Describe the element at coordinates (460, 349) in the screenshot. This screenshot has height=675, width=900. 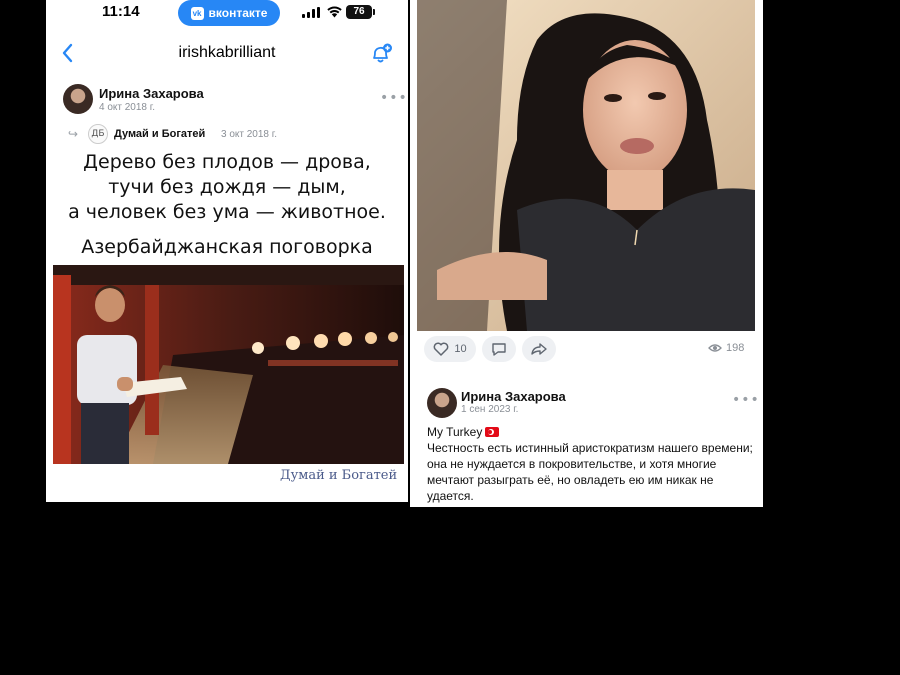
I see `like-count: 10` at that location.